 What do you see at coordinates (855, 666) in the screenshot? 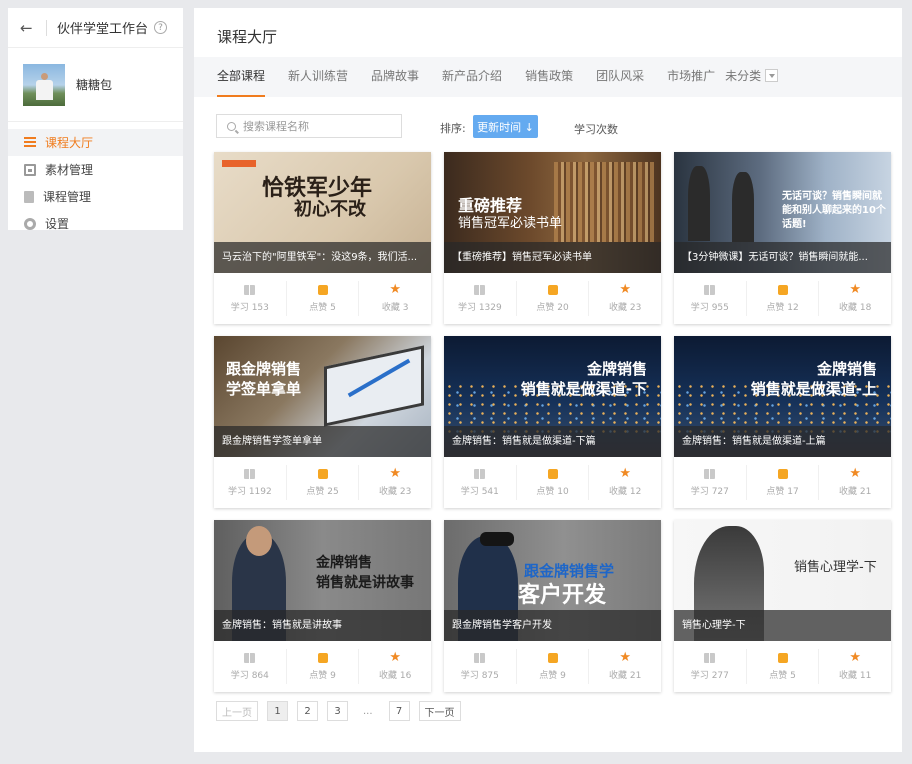
I see `favorite-count: ★ 收藏 11` at bounding box center [855, 666].